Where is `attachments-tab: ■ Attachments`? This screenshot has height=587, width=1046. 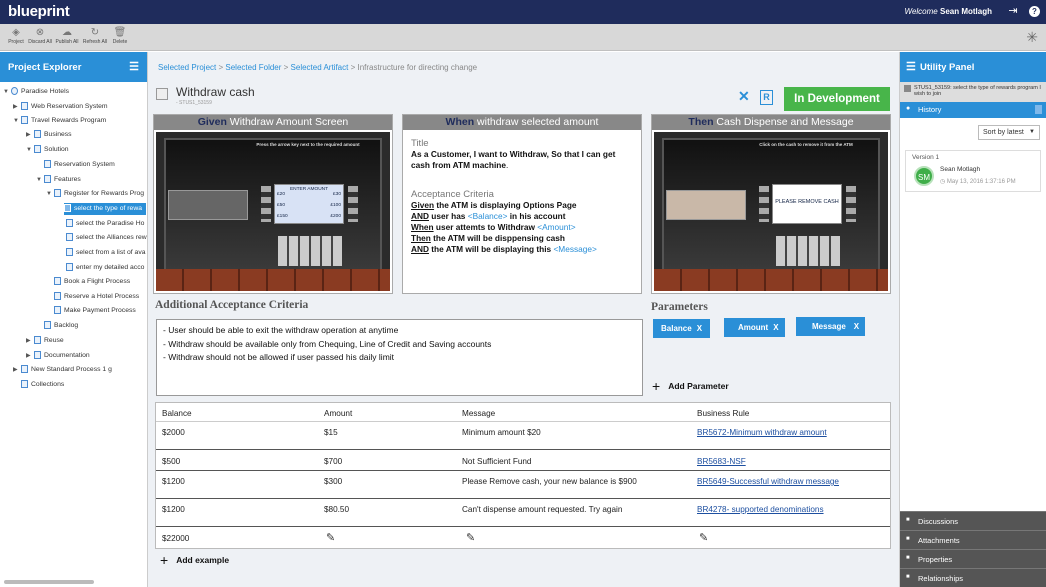 attachments-tab: ■ Attachments is located at coordinates (973, 539).